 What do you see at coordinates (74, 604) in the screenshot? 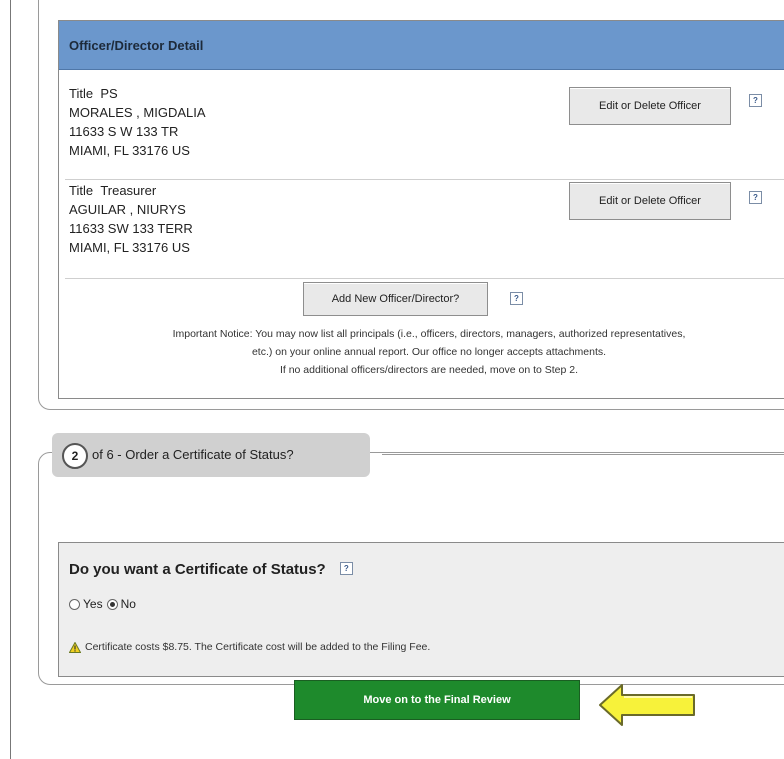
I see `radio-yes` at bounding box center [74, 604].